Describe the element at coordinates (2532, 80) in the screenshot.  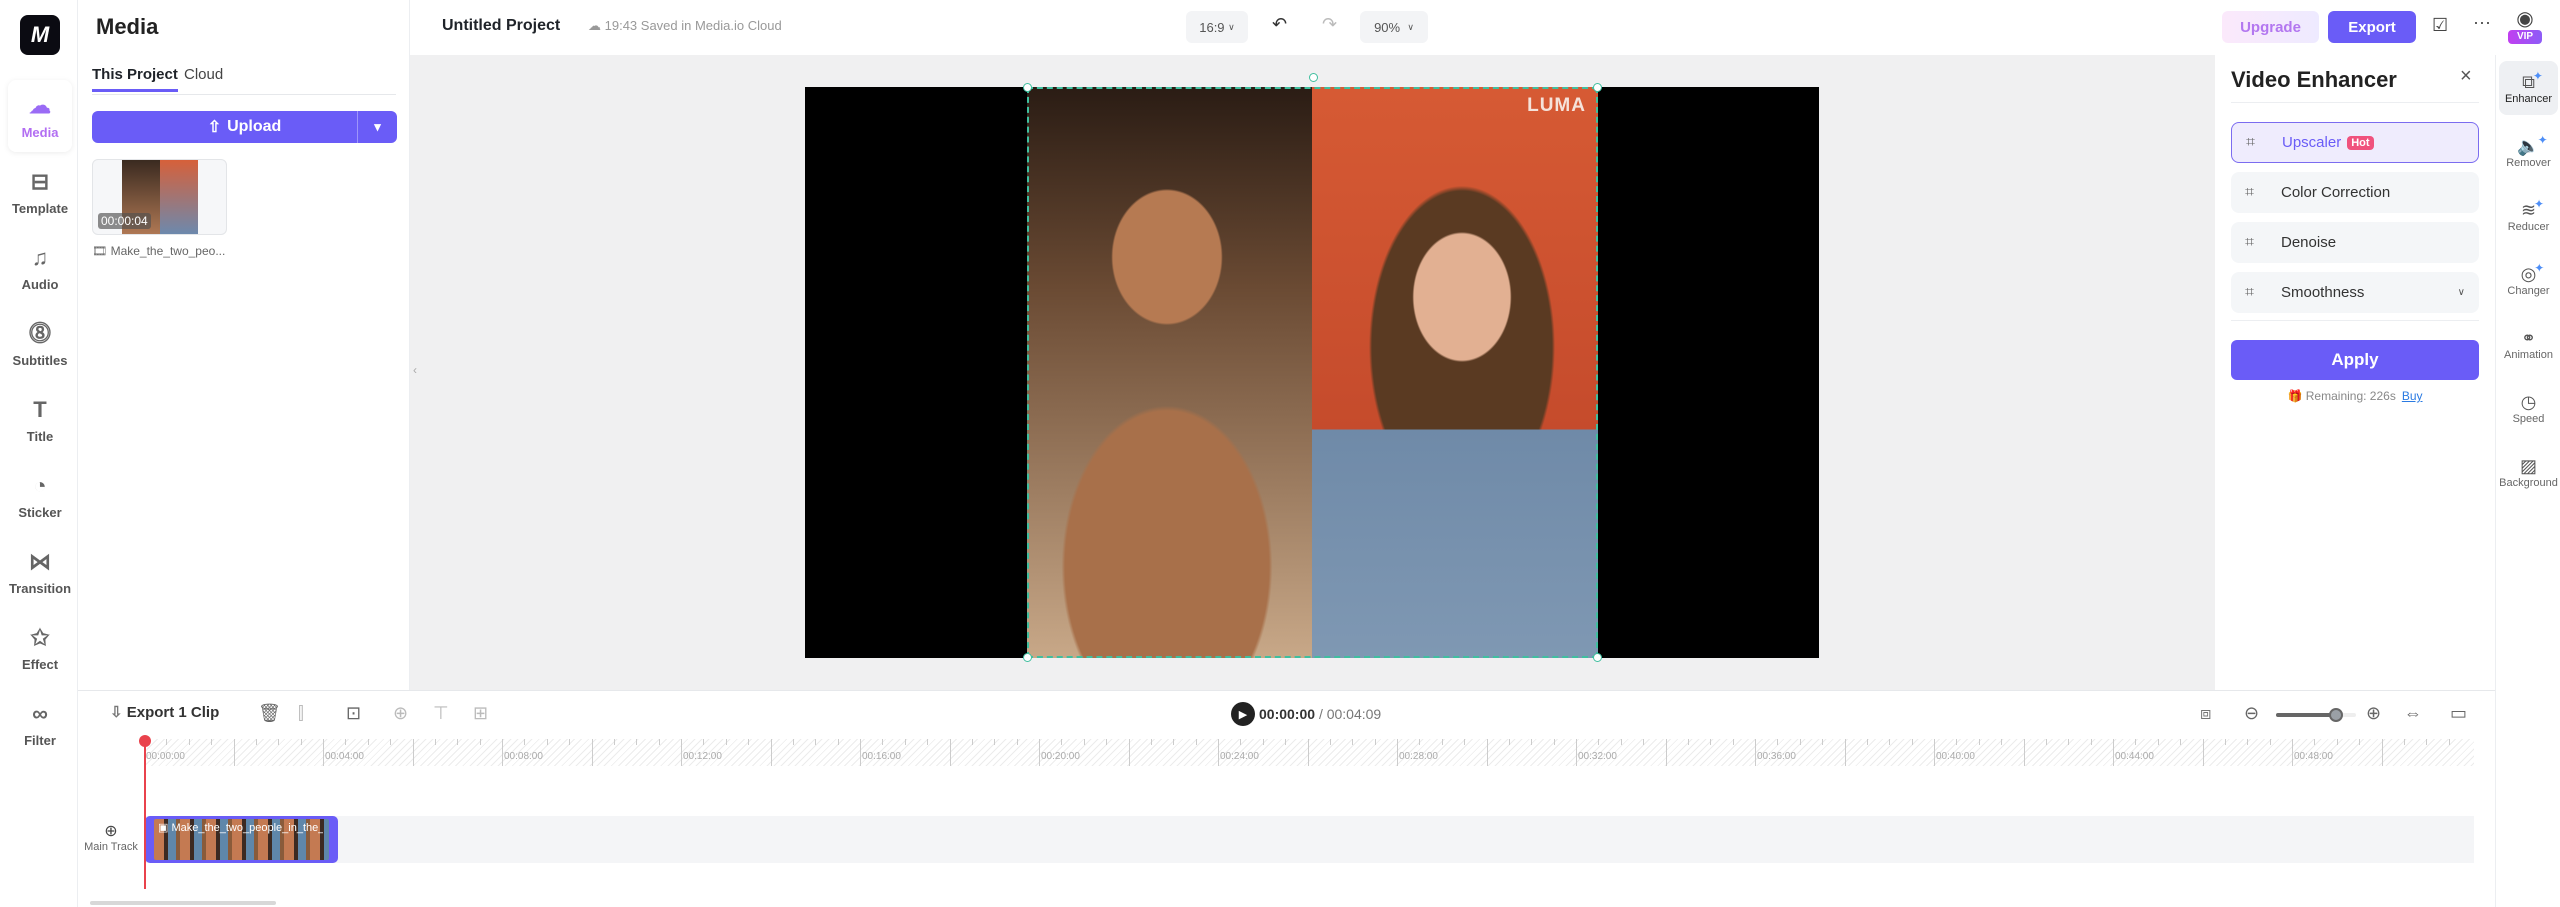
I see `enhancer-icon: ⧉ ✦` at that location.